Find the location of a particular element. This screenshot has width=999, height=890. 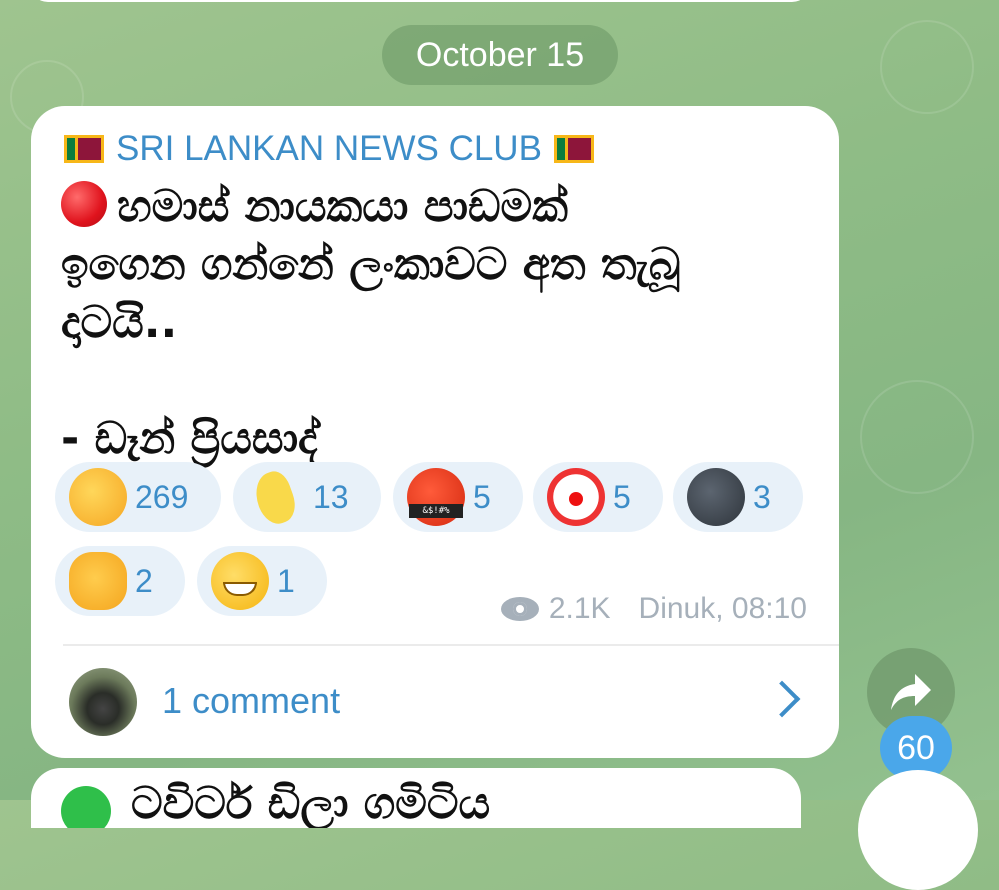

reaction-count: 2 is located at coordinates (144, 580).